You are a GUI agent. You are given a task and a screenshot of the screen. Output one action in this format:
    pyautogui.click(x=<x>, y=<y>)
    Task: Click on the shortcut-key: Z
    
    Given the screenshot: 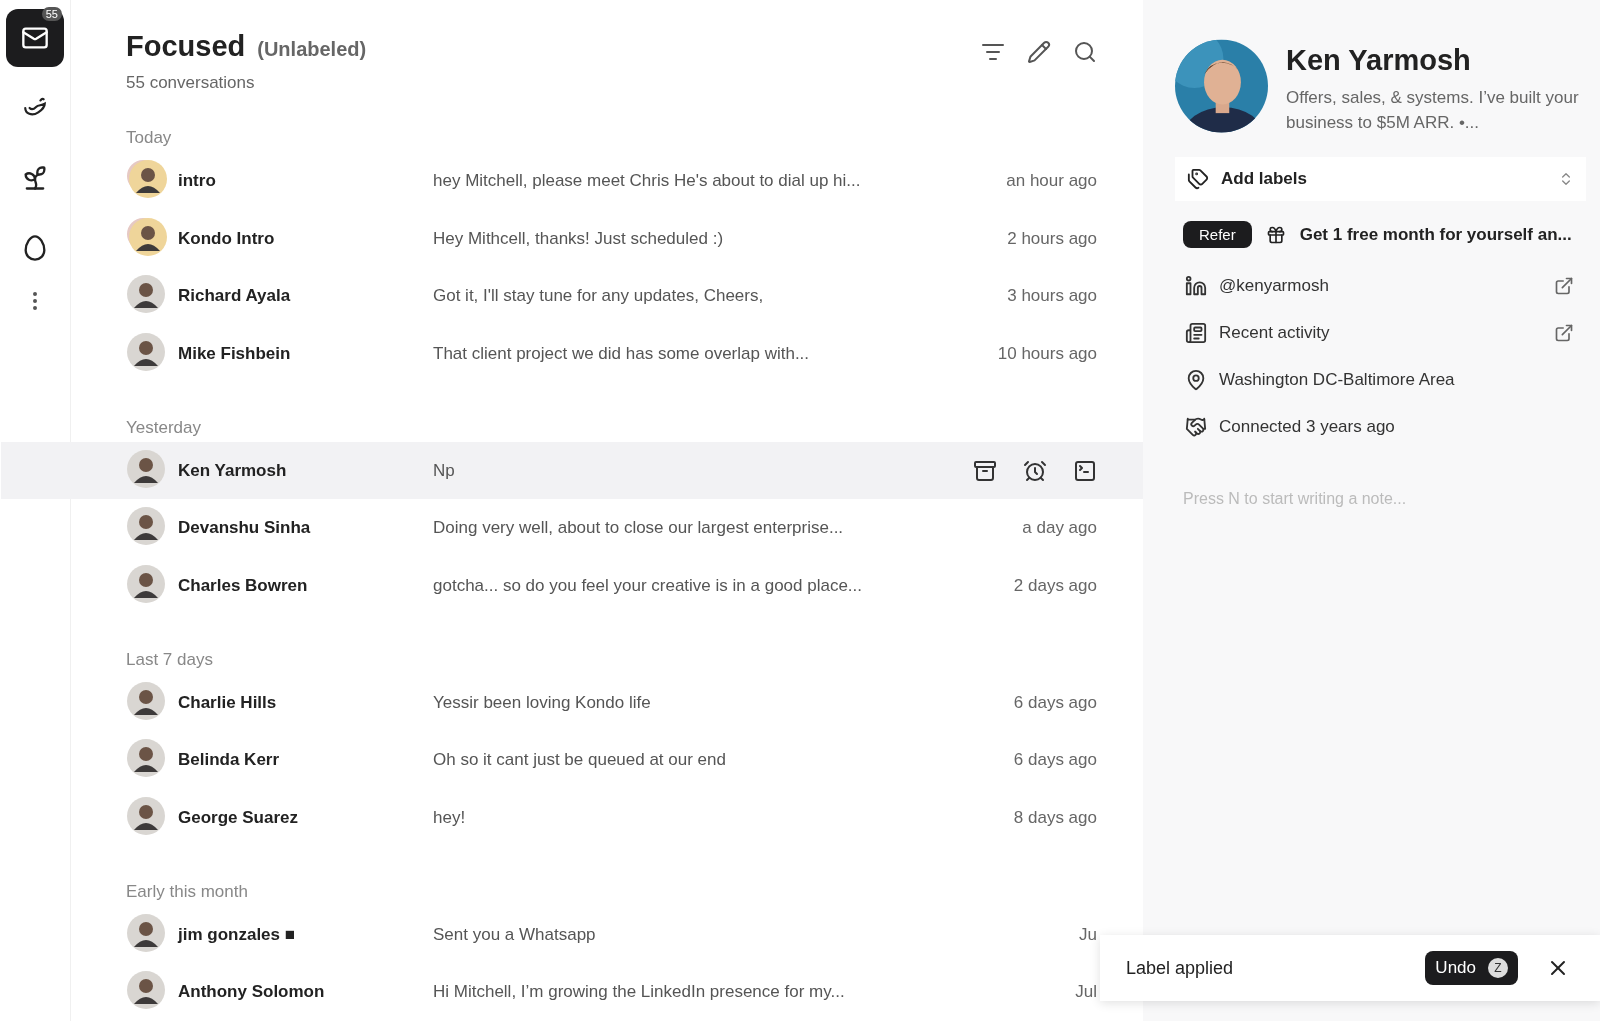 What is the action you would take?
    pyautogui.click(x=1498, y=968)
    